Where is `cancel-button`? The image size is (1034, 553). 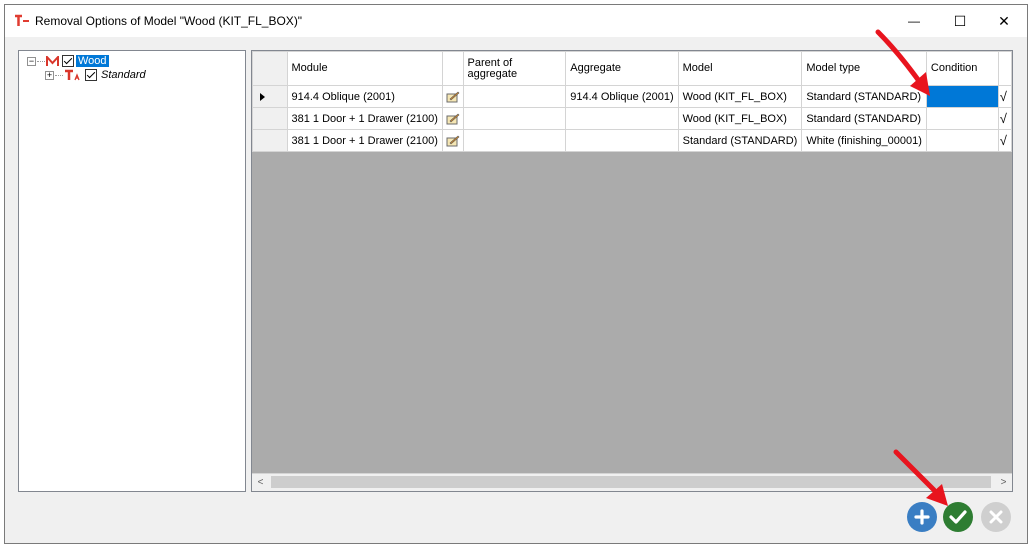 cancel-button is located at coordinates (996, 517).